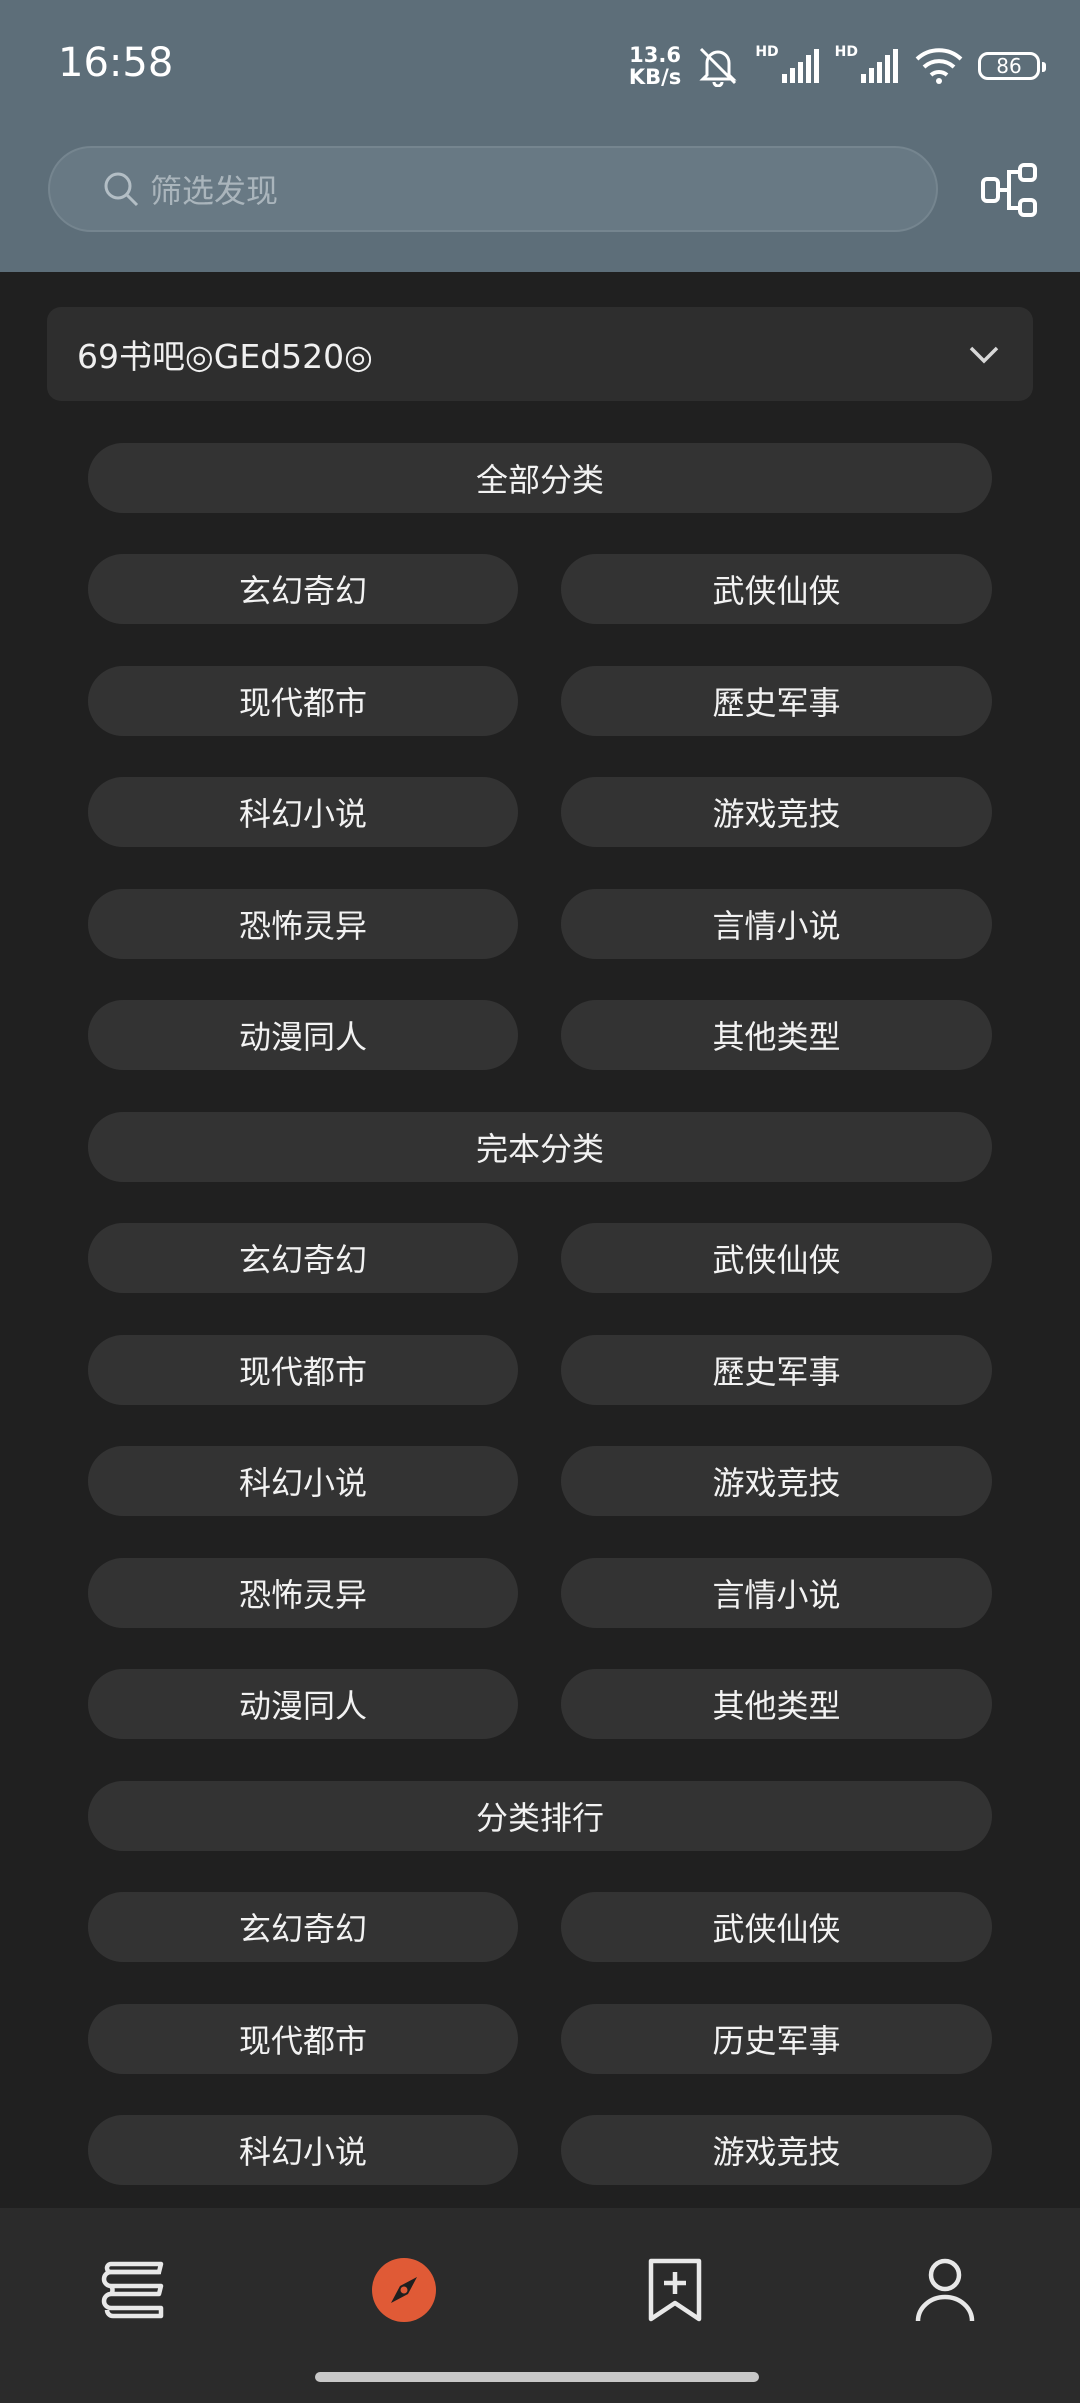 The image size is (1080, 2403). I want to click on section-title-all-categories: 全部分类, so click(540, 478).